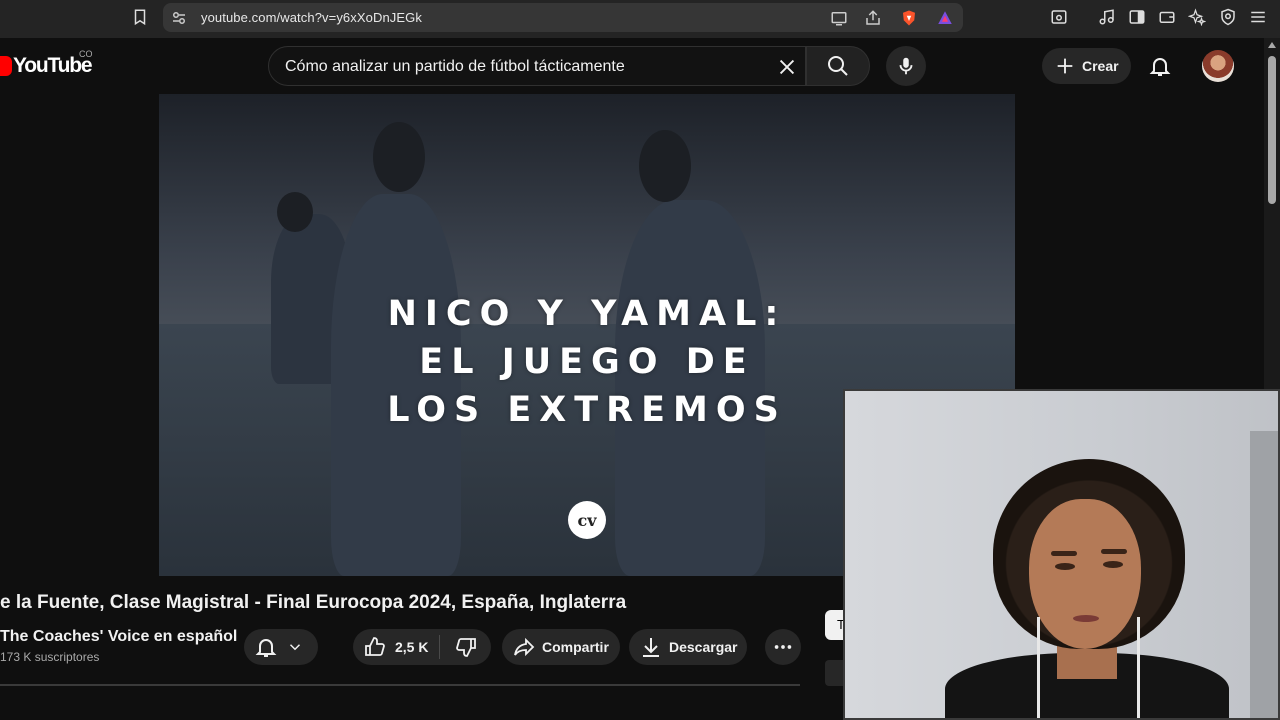 The image size is (1280, 720). I want to click on voice-search-button, so click(906, 66).